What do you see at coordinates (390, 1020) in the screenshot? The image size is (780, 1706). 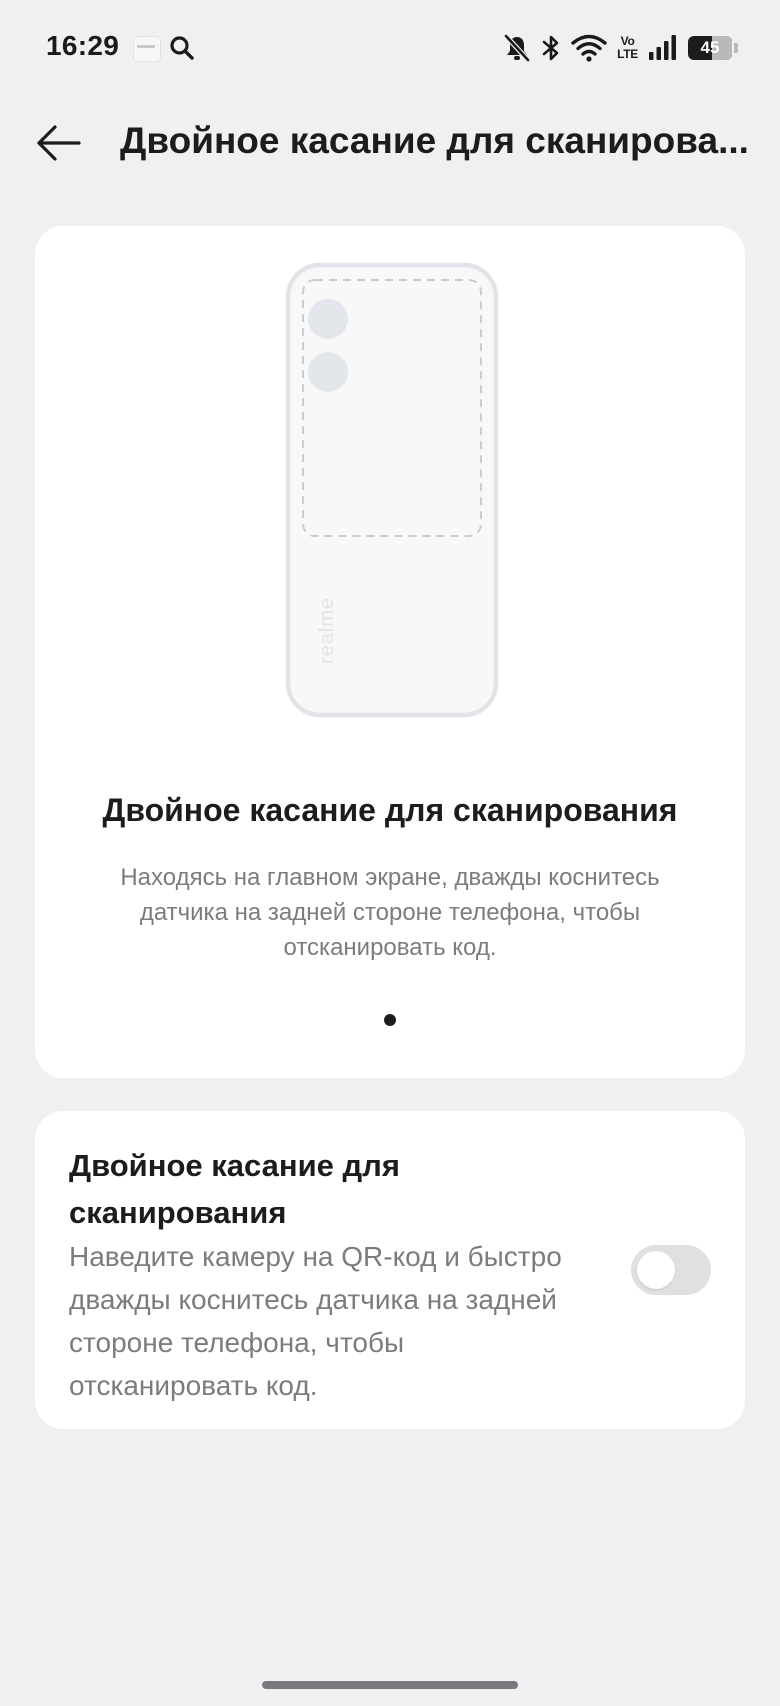 I see `page-indicator-dot` at bounding box center [390, 1020].